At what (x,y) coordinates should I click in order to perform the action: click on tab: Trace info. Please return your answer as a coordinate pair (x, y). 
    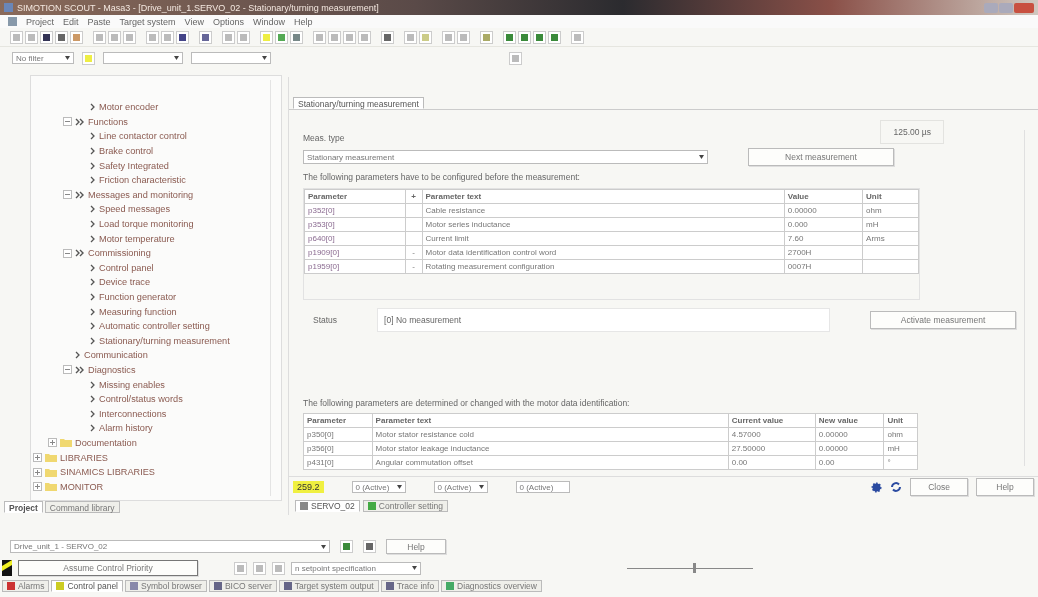
    Looking at the image, I should click on (410, 586).